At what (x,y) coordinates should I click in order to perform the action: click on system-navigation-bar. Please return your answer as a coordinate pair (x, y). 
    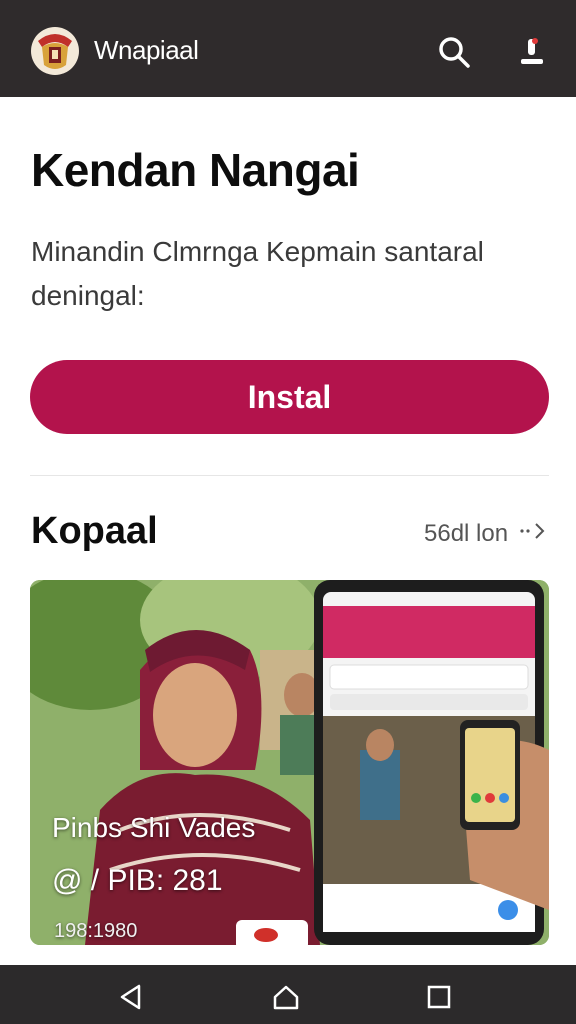
    Looking at the image, I should click on (288, 994).